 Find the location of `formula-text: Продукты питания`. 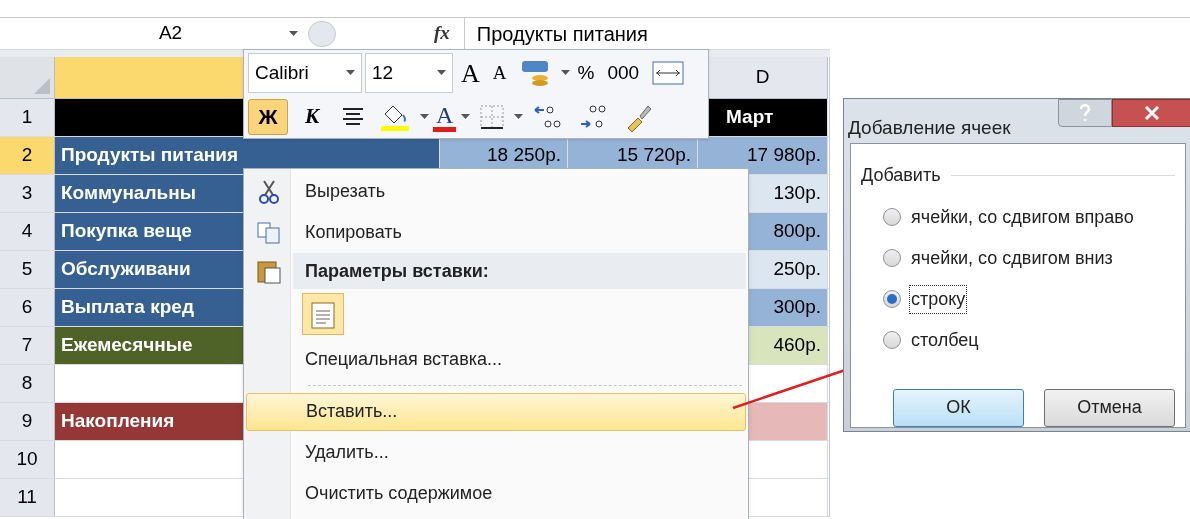

formula-text: Продукты питания is located at coordinates (562, 34).